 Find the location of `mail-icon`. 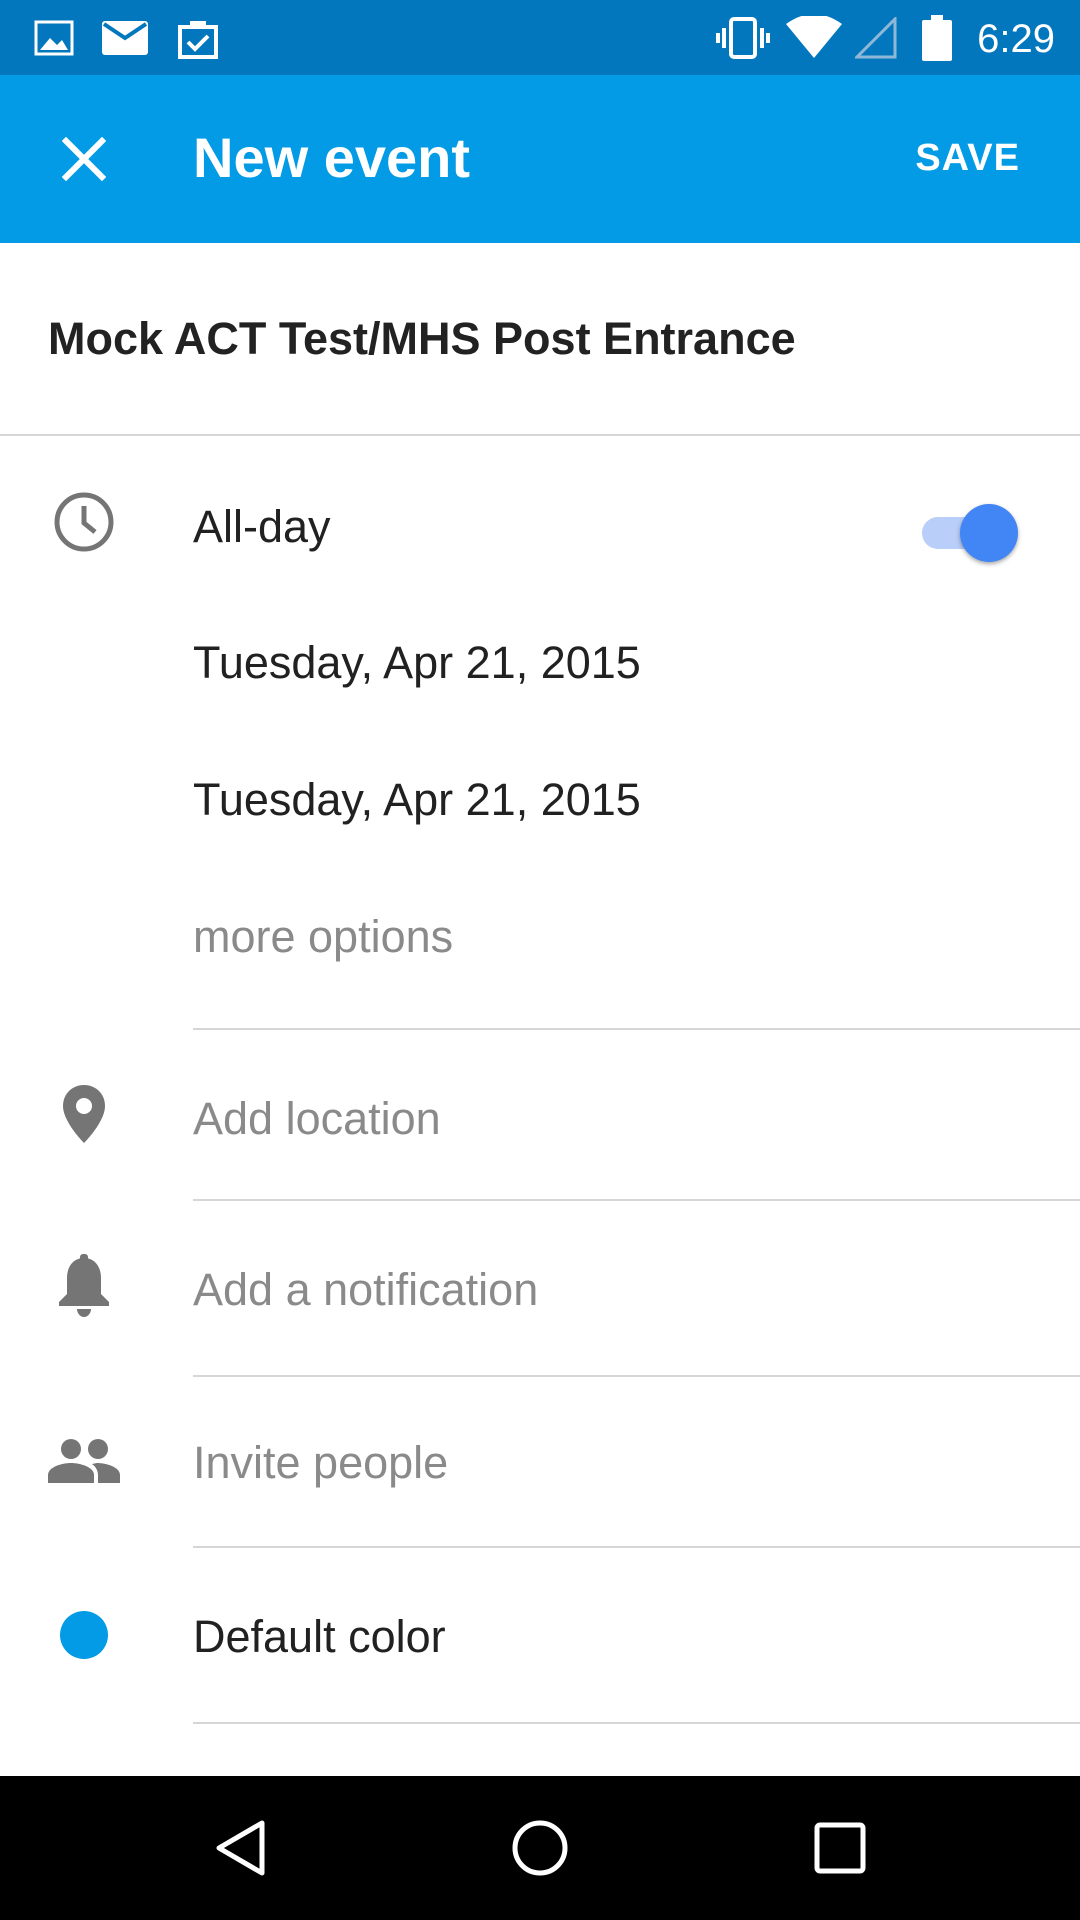

mail-icon is located at coordinates (125, 37).